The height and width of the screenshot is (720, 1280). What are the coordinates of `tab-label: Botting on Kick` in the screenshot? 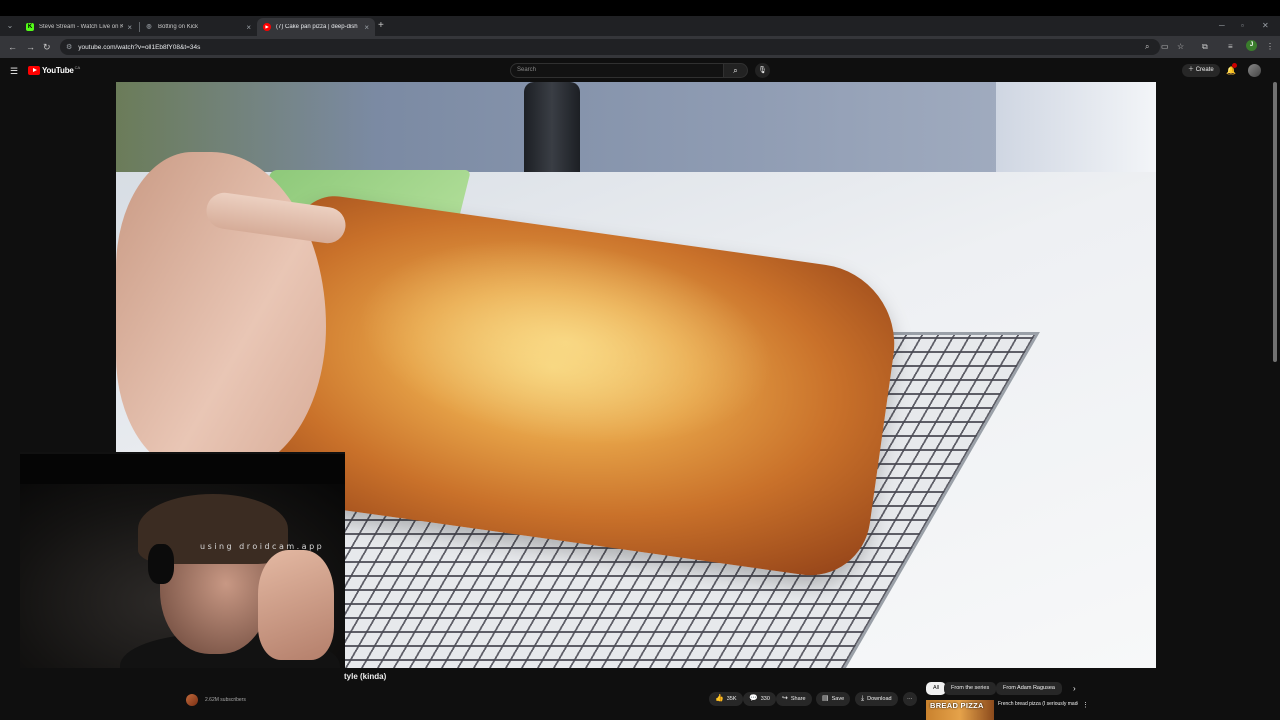 It's located at (178, 27).